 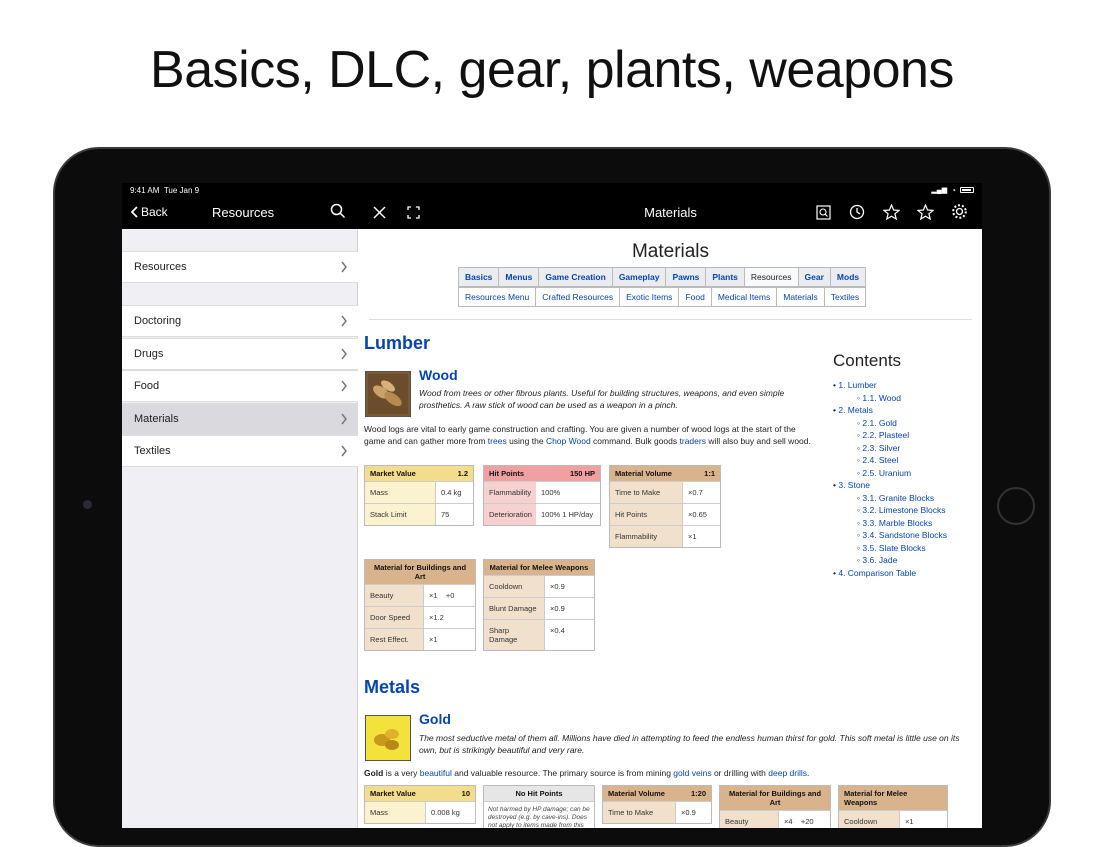 I want to click on nav-link-gear: Gear, so click(x=814, y=277).